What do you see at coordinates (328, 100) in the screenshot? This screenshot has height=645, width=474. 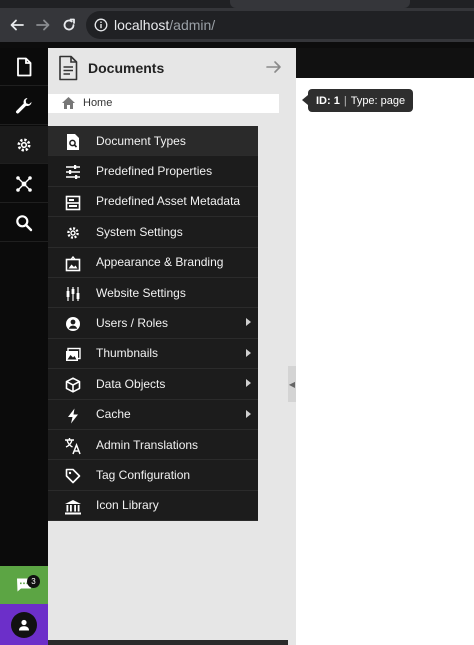 I see `tooltip-id: ID: 1` at bounding box center [328, 100].